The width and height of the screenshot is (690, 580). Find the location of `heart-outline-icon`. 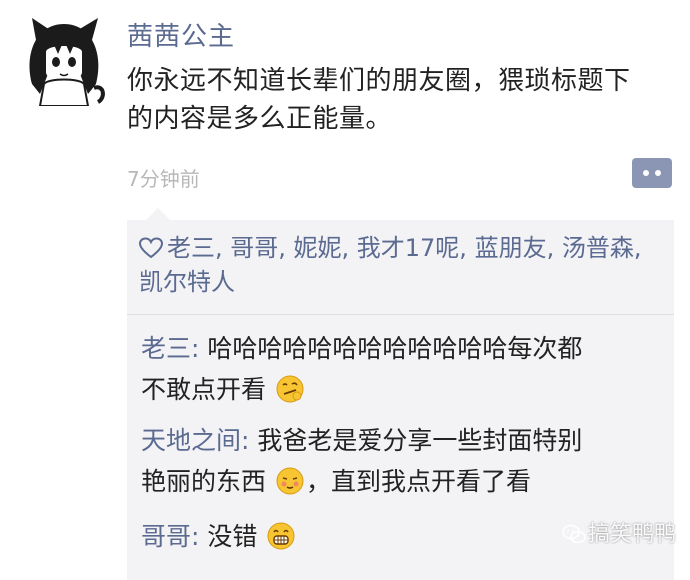

heart-outline-icon is located at coordinates (151, 248).